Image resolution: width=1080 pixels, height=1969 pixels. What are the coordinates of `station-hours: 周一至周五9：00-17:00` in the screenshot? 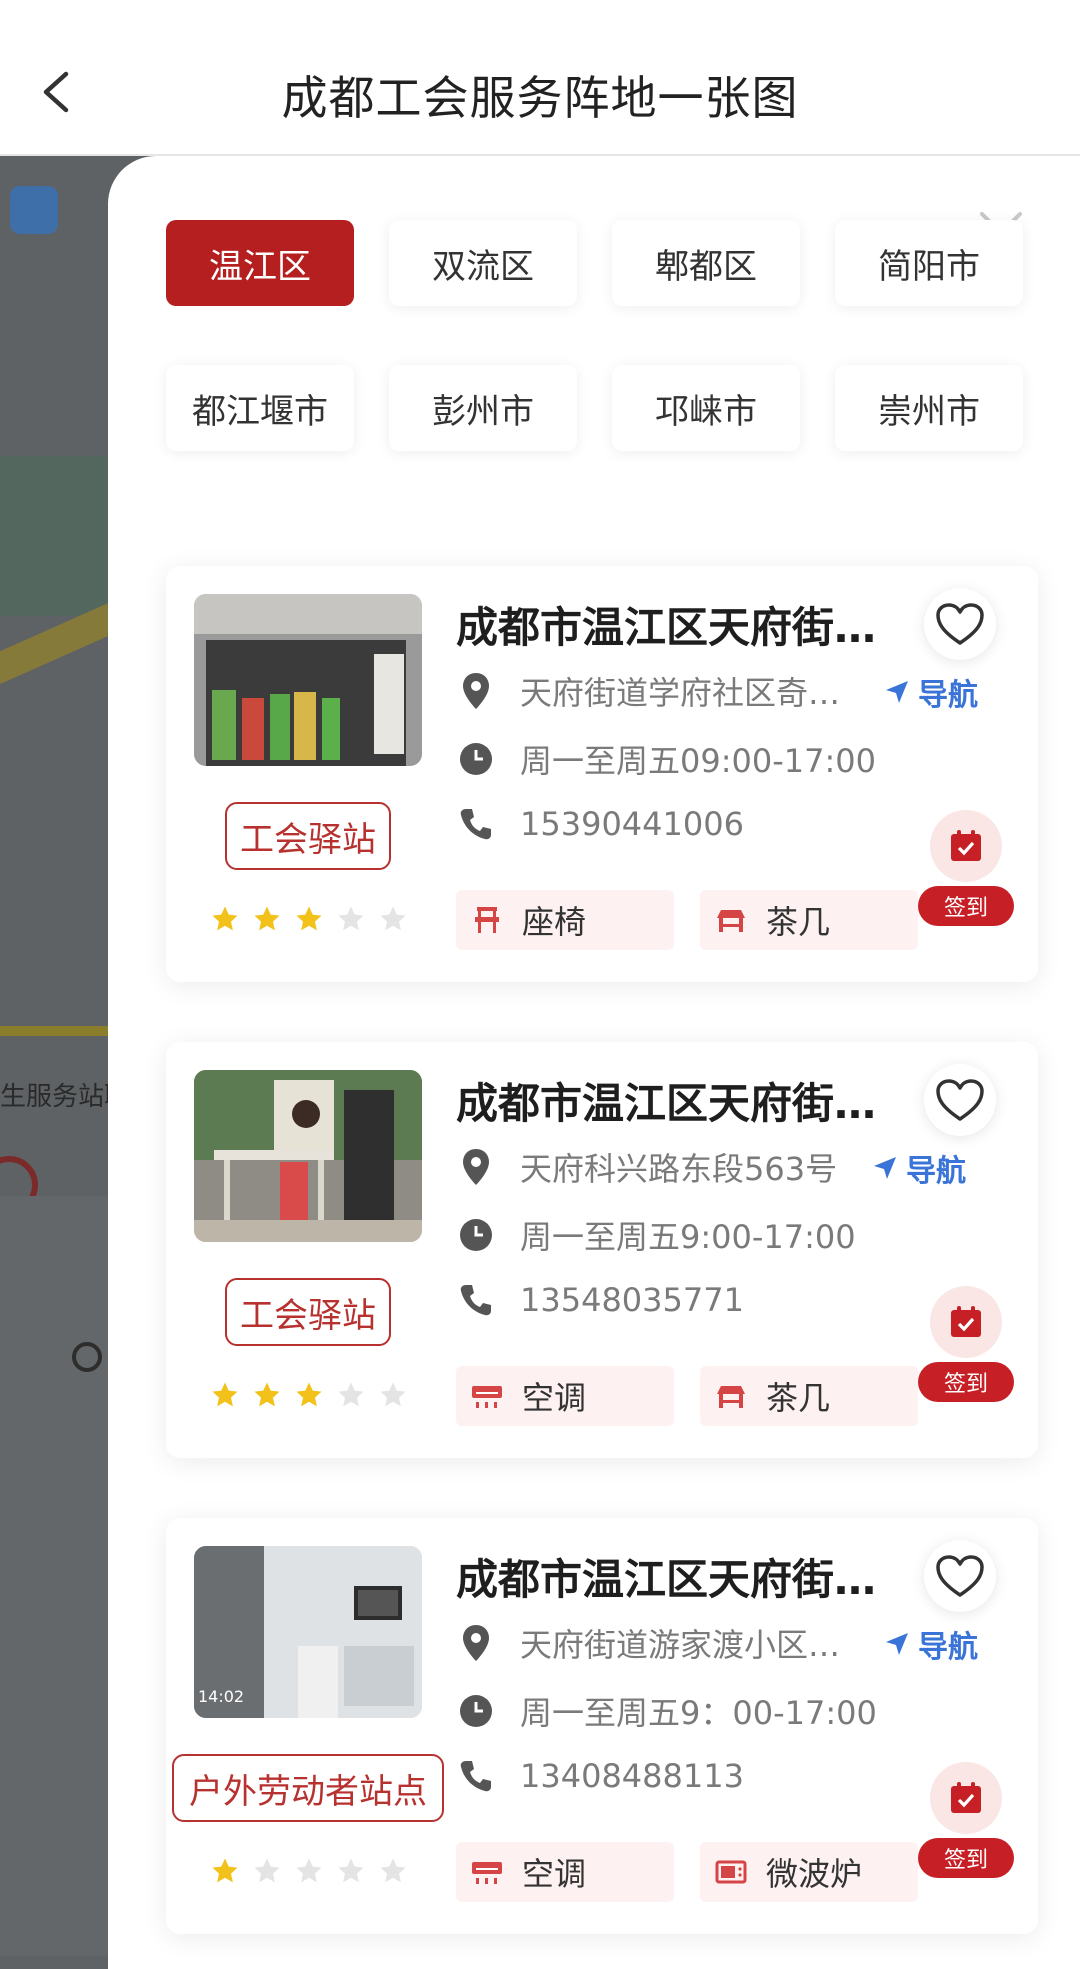 It's located at (698, 1713).